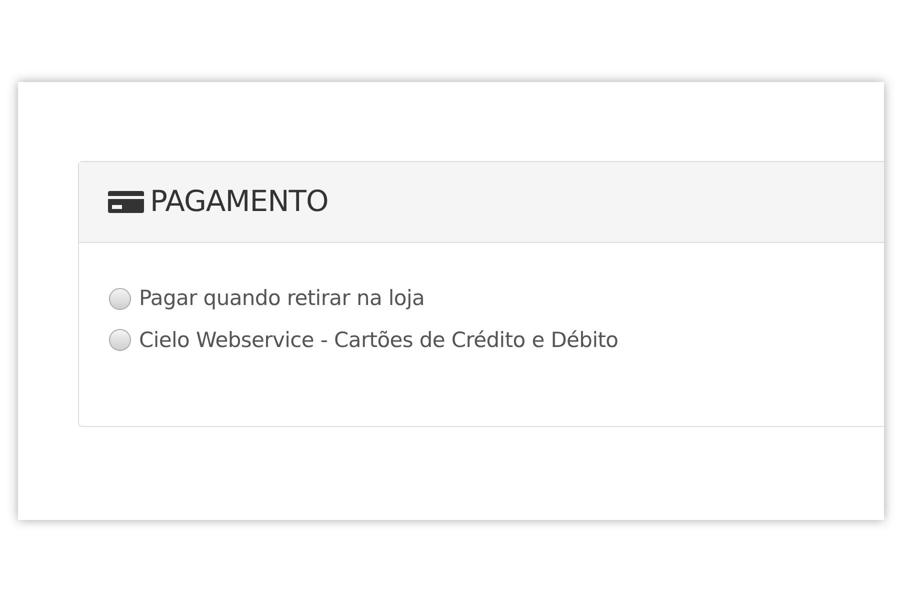  Describe the element at coordinates (126, 202) in the screenshot. I see `credit-card-icon` at that location.